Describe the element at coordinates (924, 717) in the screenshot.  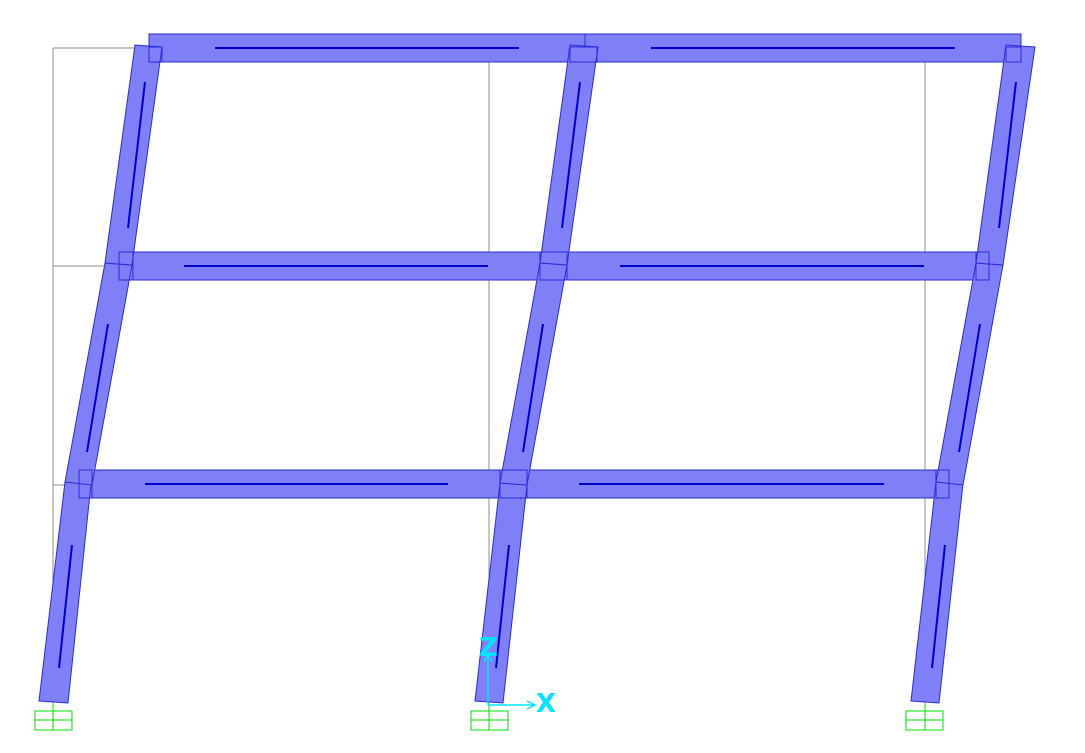
I see `support-right` at that location.